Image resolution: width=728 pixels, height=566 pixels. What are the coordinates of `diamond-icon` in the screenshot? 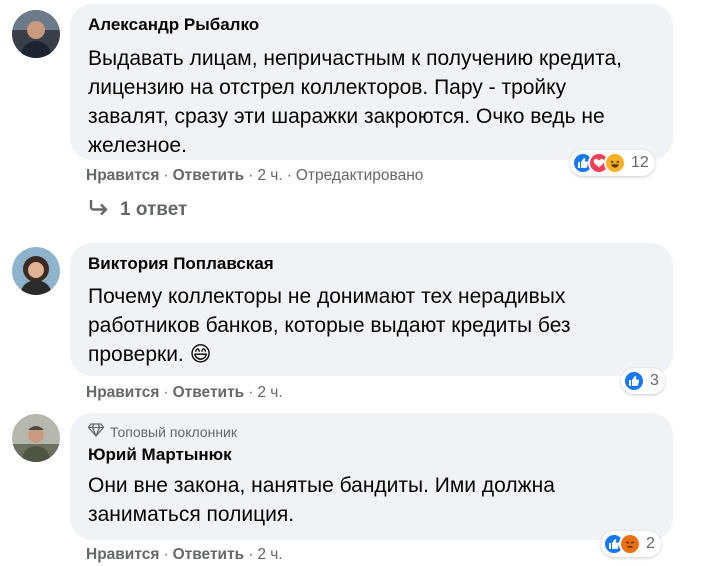 It's located at (96, 432).